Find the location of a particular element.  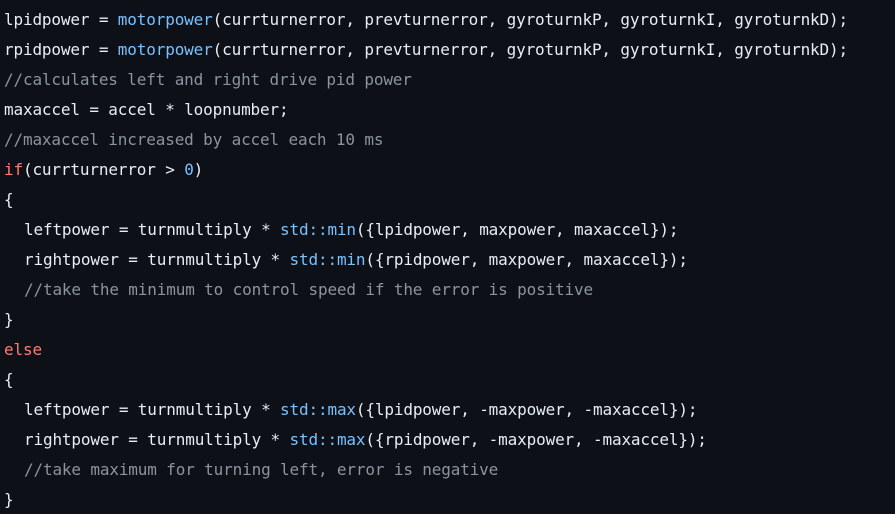

keyword: if is located at coordinates (13, 169).